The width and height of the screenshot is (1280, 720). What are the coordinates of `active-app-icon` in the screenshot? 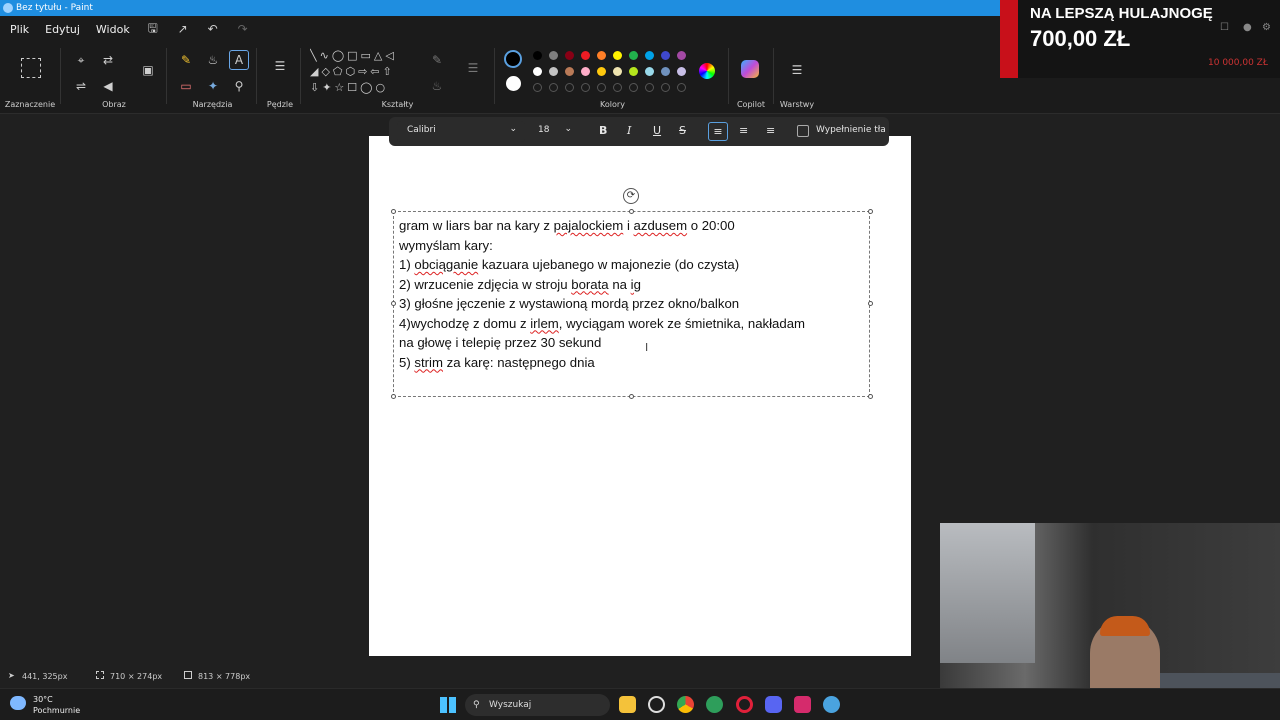 It's located at (802, 704).